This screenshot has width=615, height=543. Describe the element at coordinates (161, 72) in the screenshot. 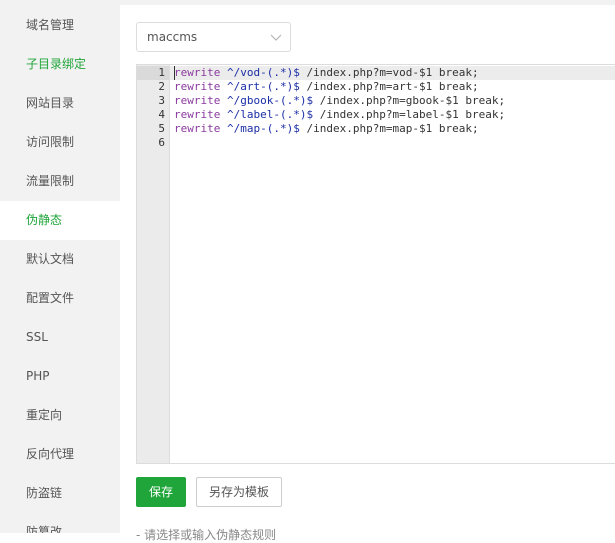

I see `line-number: 1` at that location.